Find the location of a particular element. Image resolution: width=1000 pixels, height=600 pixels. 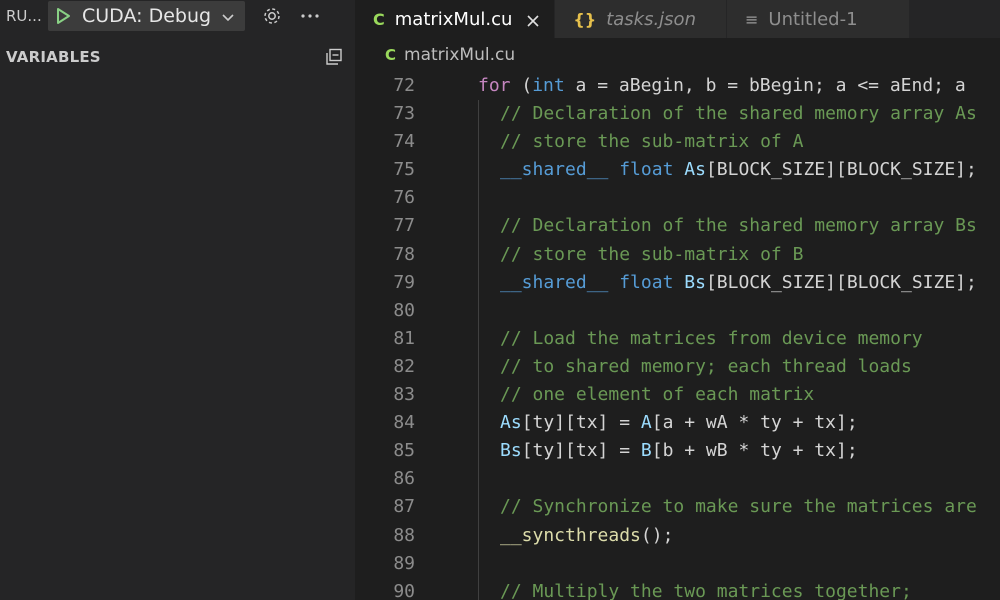

variables-section-header: VARIABLES is located at coordinates (177, 57).